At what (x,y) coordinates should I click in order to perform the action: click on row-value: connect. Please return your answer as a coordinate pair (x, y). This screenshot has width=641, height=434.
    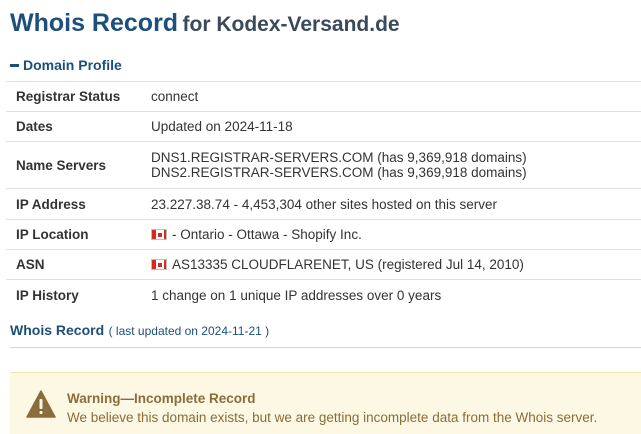
    Looking at the image, I should click on (396, 96).